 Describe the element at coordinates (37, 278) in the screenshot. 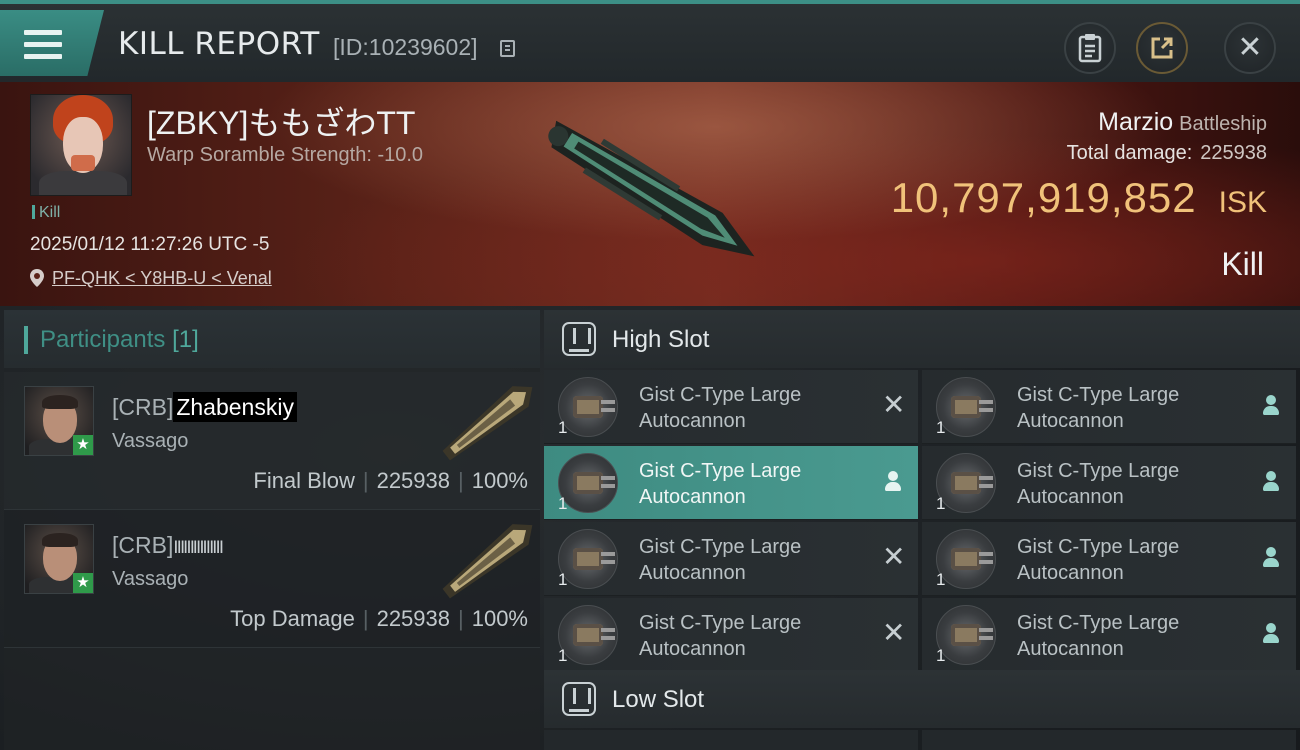

I see `location-pin-icon` at that location.